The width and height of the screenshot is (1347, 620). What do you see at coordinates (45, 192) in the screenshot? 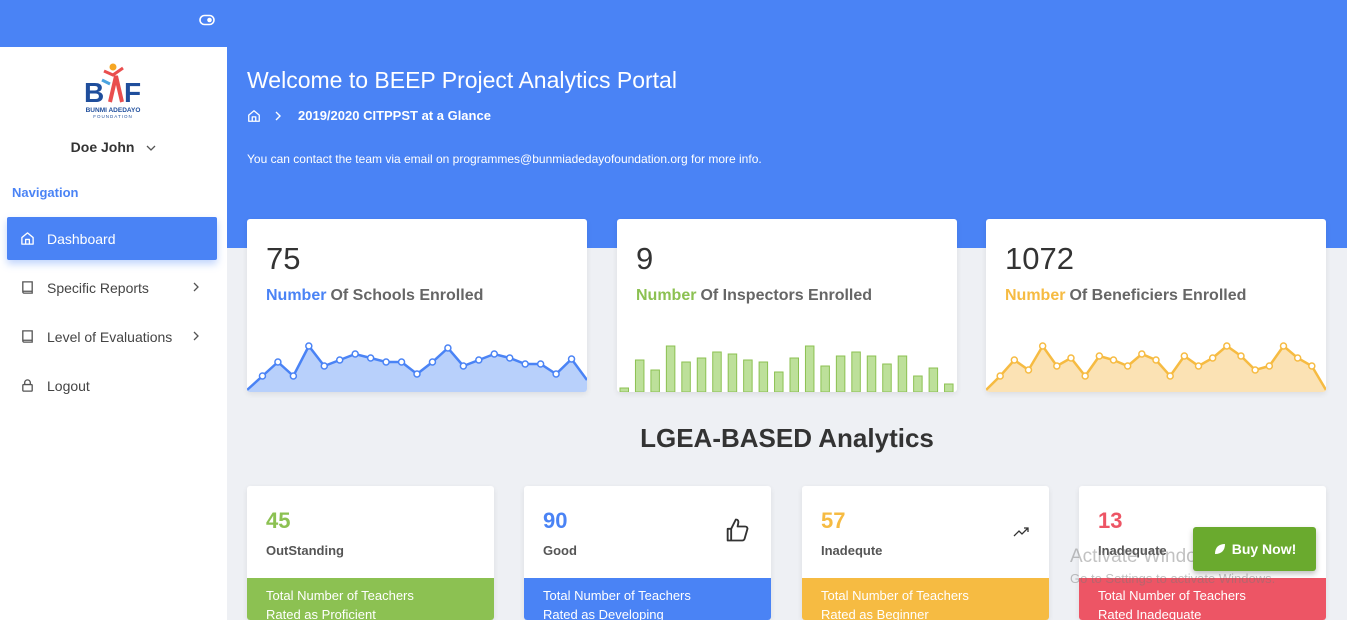
I see `nav-heading: Navigation` at bounding box center [45, 192].